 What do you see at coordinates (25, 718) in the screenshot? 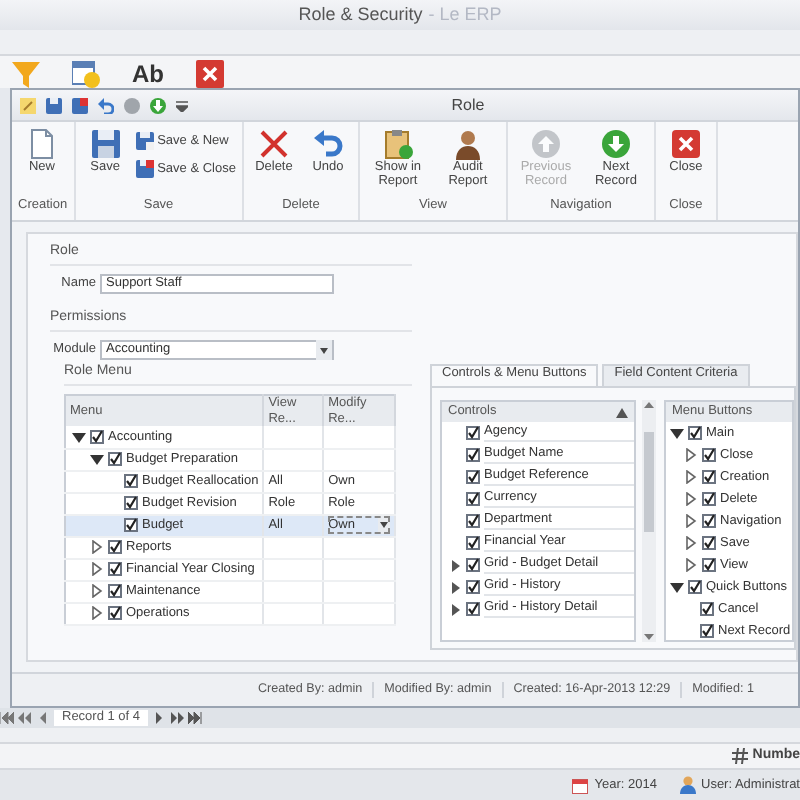
I see `previous-page-icon` at bounding box center [25, 718].